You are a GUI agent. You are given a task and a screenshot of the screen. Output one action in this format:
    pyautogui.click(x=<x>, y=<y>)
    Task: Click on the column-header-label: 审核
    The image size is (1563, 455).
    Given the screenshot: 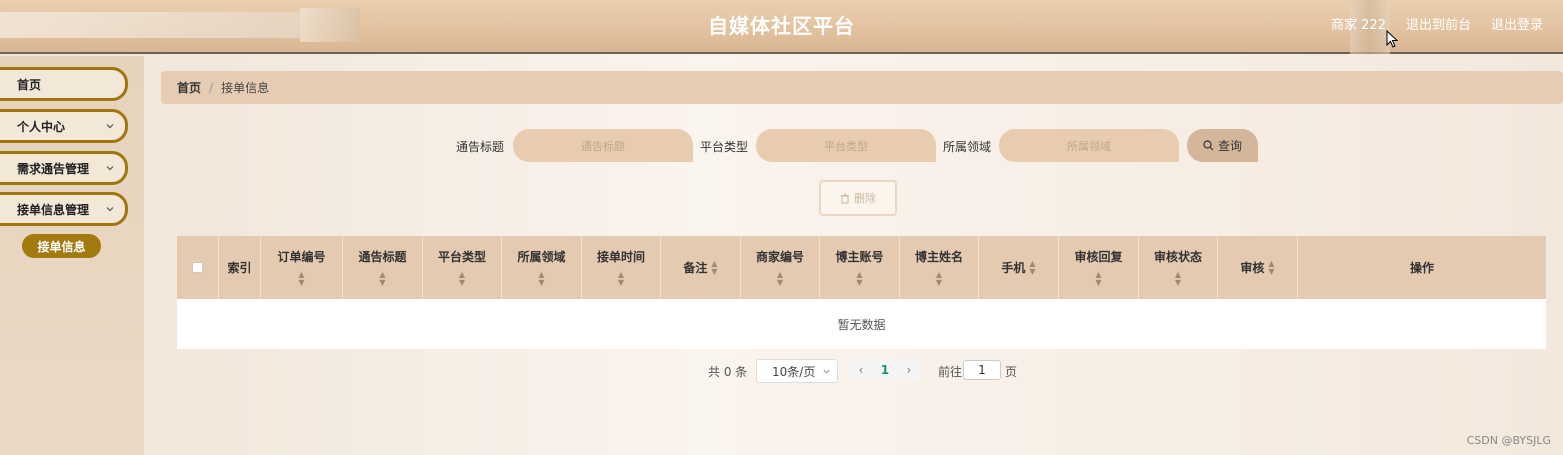 What is the action you would take?
    pyautogui.click(x=1252, y=268)
    